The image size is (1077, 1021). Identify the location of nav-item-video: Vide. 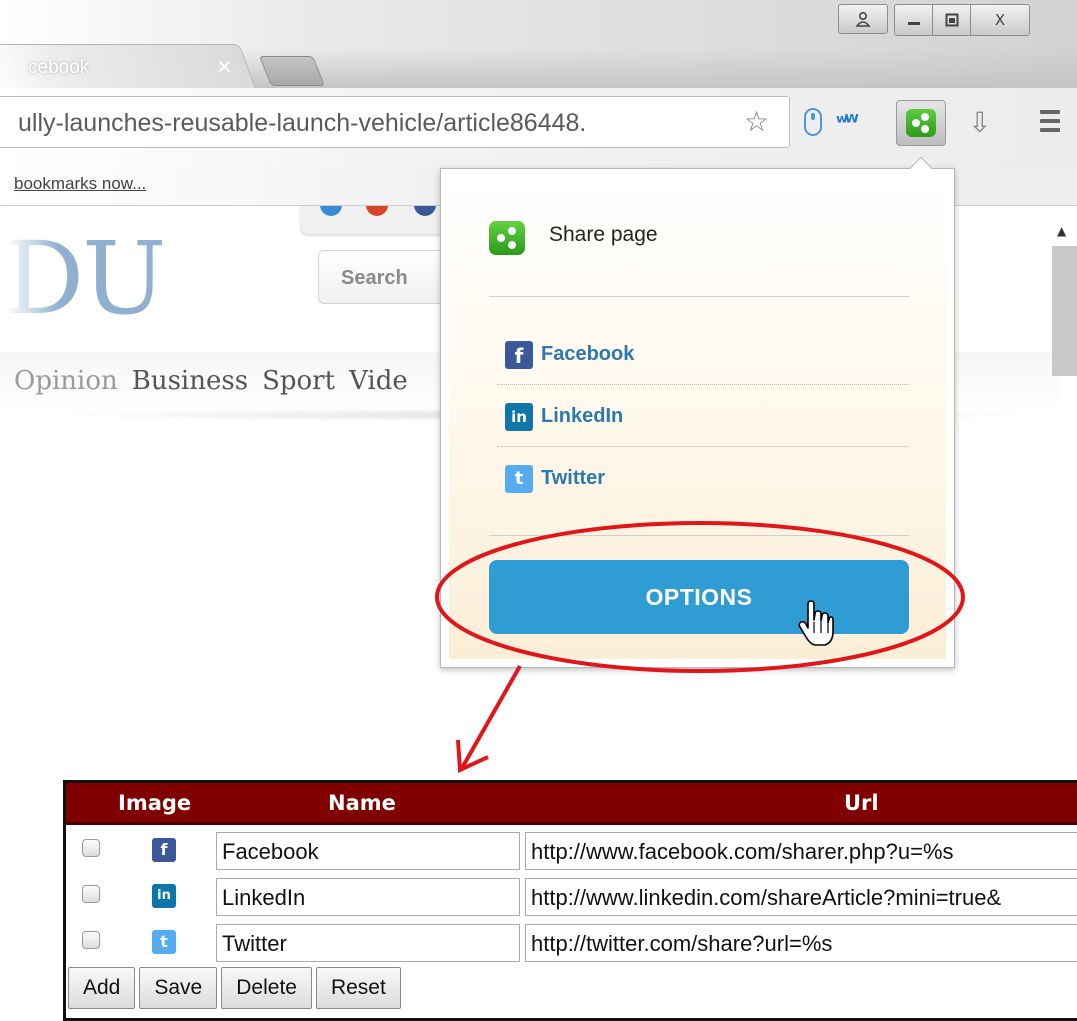
(378, 381).